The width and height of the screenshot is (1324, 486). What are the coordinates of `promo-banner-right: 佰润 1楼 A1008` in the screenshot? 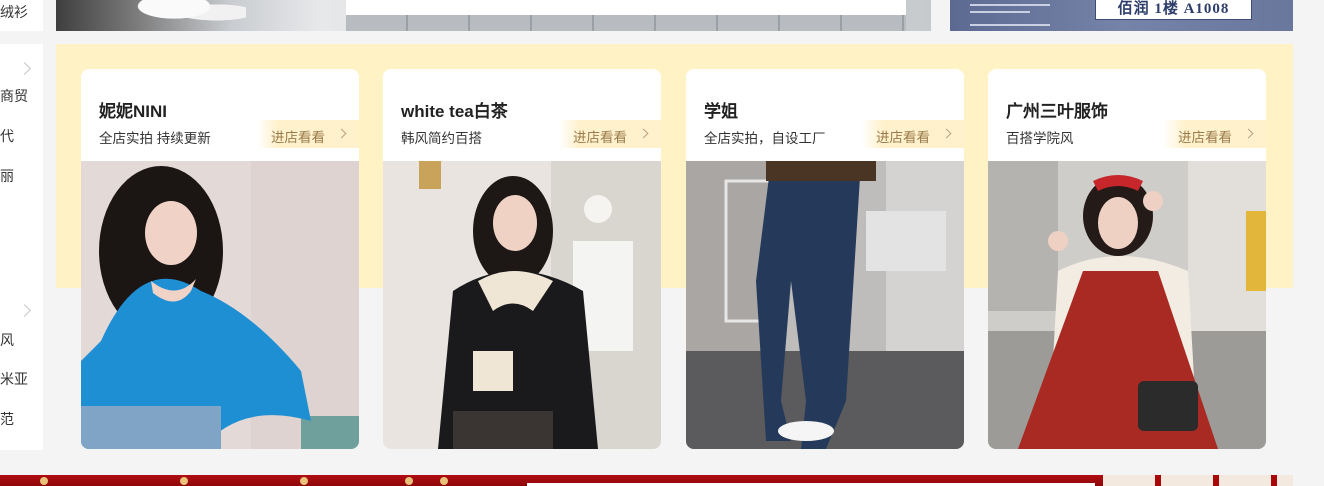 It's located at (1121, 15).